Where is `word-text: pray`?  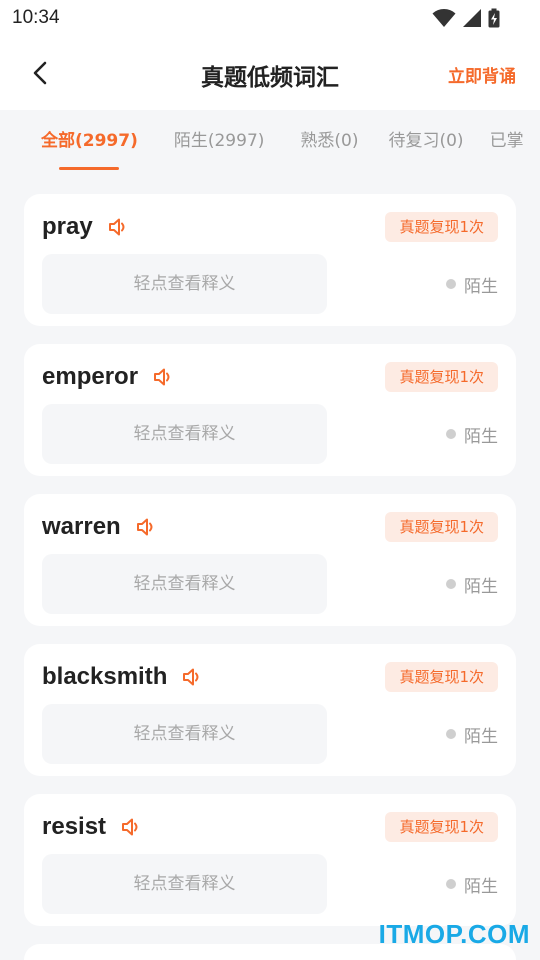 word-text: pray is located at coordinates (67, 226).